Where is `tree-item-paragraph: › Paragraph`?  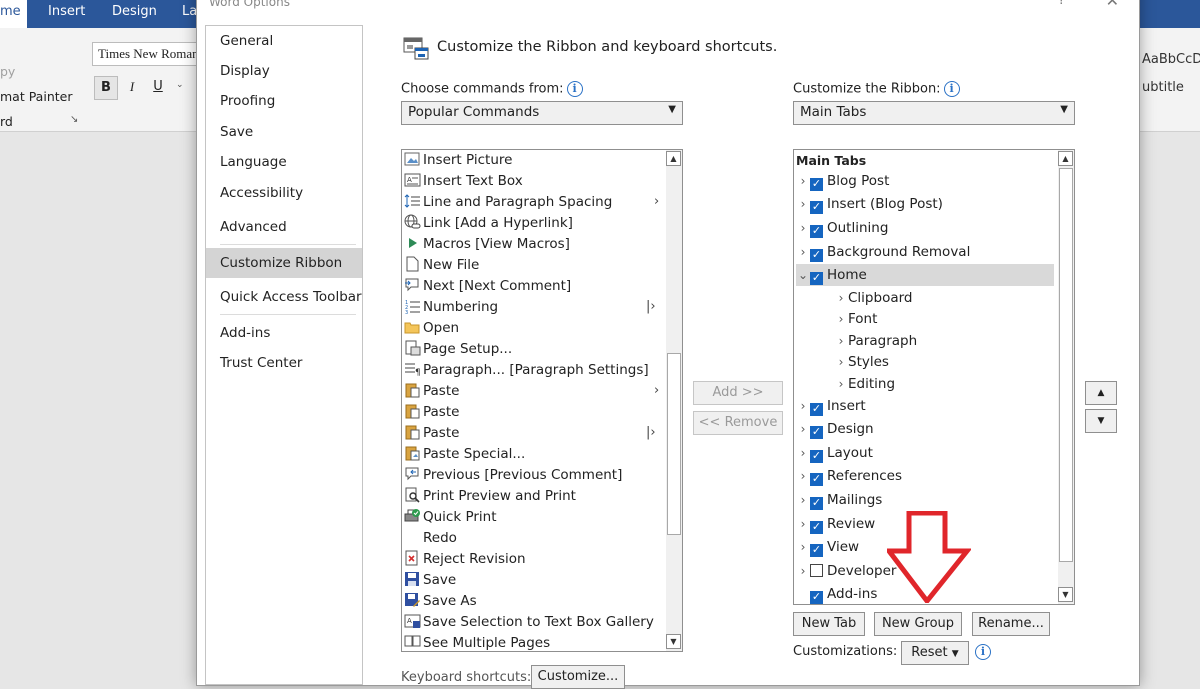
tree-item-paragraph: › Paragraph is located at coordinates (876, 341).